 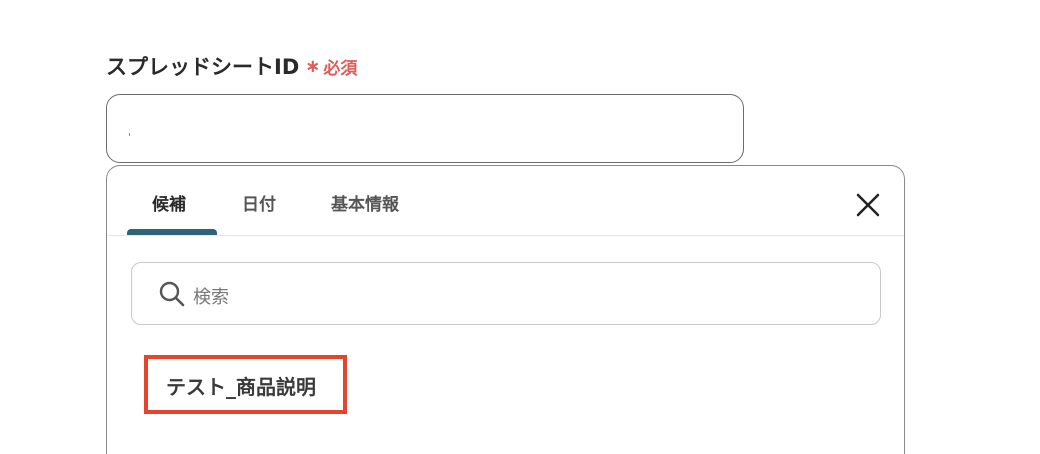 I want to click on tab-date: 日付, so click(x=259, y=202).